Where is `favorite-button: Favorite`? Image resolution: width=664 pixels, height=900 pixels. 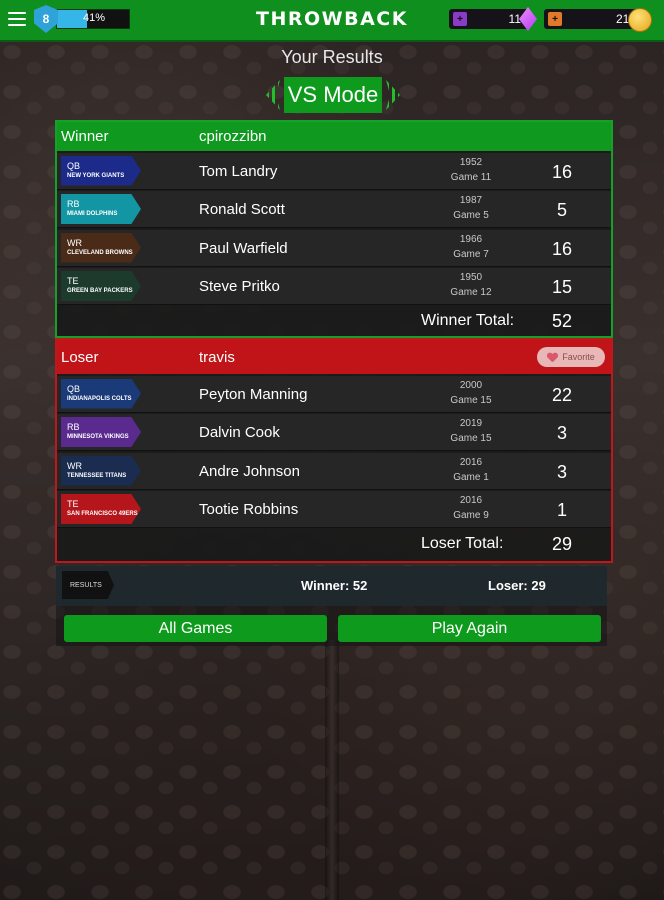
favorite-button: Favorite is located at coordinates (571, 357).